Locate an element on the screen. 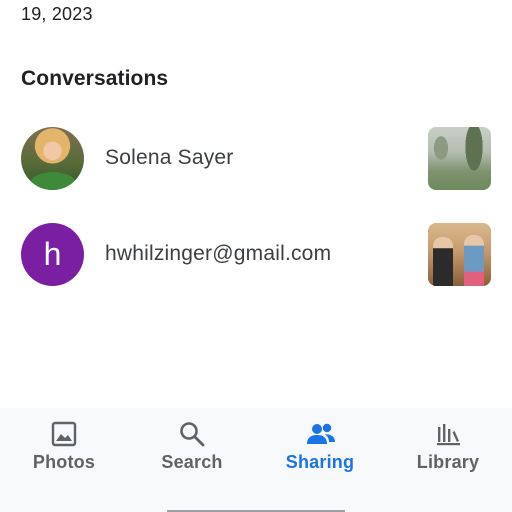 The image size is (512, 512). conversations-heading: Conversations is located at coordinates (95, 78).